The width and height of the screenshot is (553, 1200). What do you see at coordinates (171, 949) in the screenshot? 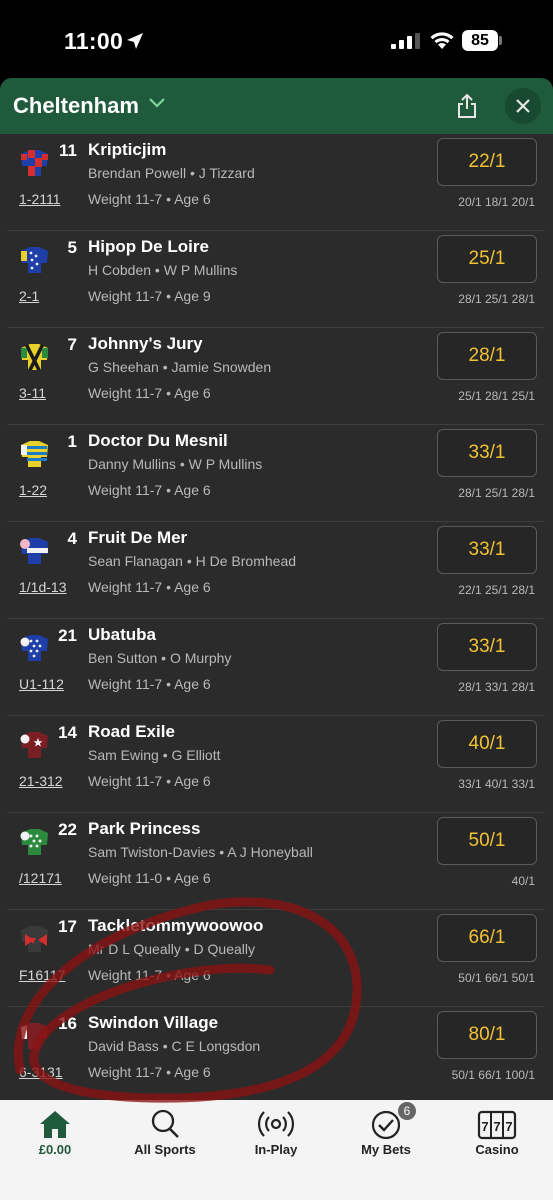
I see `jockey-trainer: Mr D L Queally • D Queally` at bounding box center [171, 949].